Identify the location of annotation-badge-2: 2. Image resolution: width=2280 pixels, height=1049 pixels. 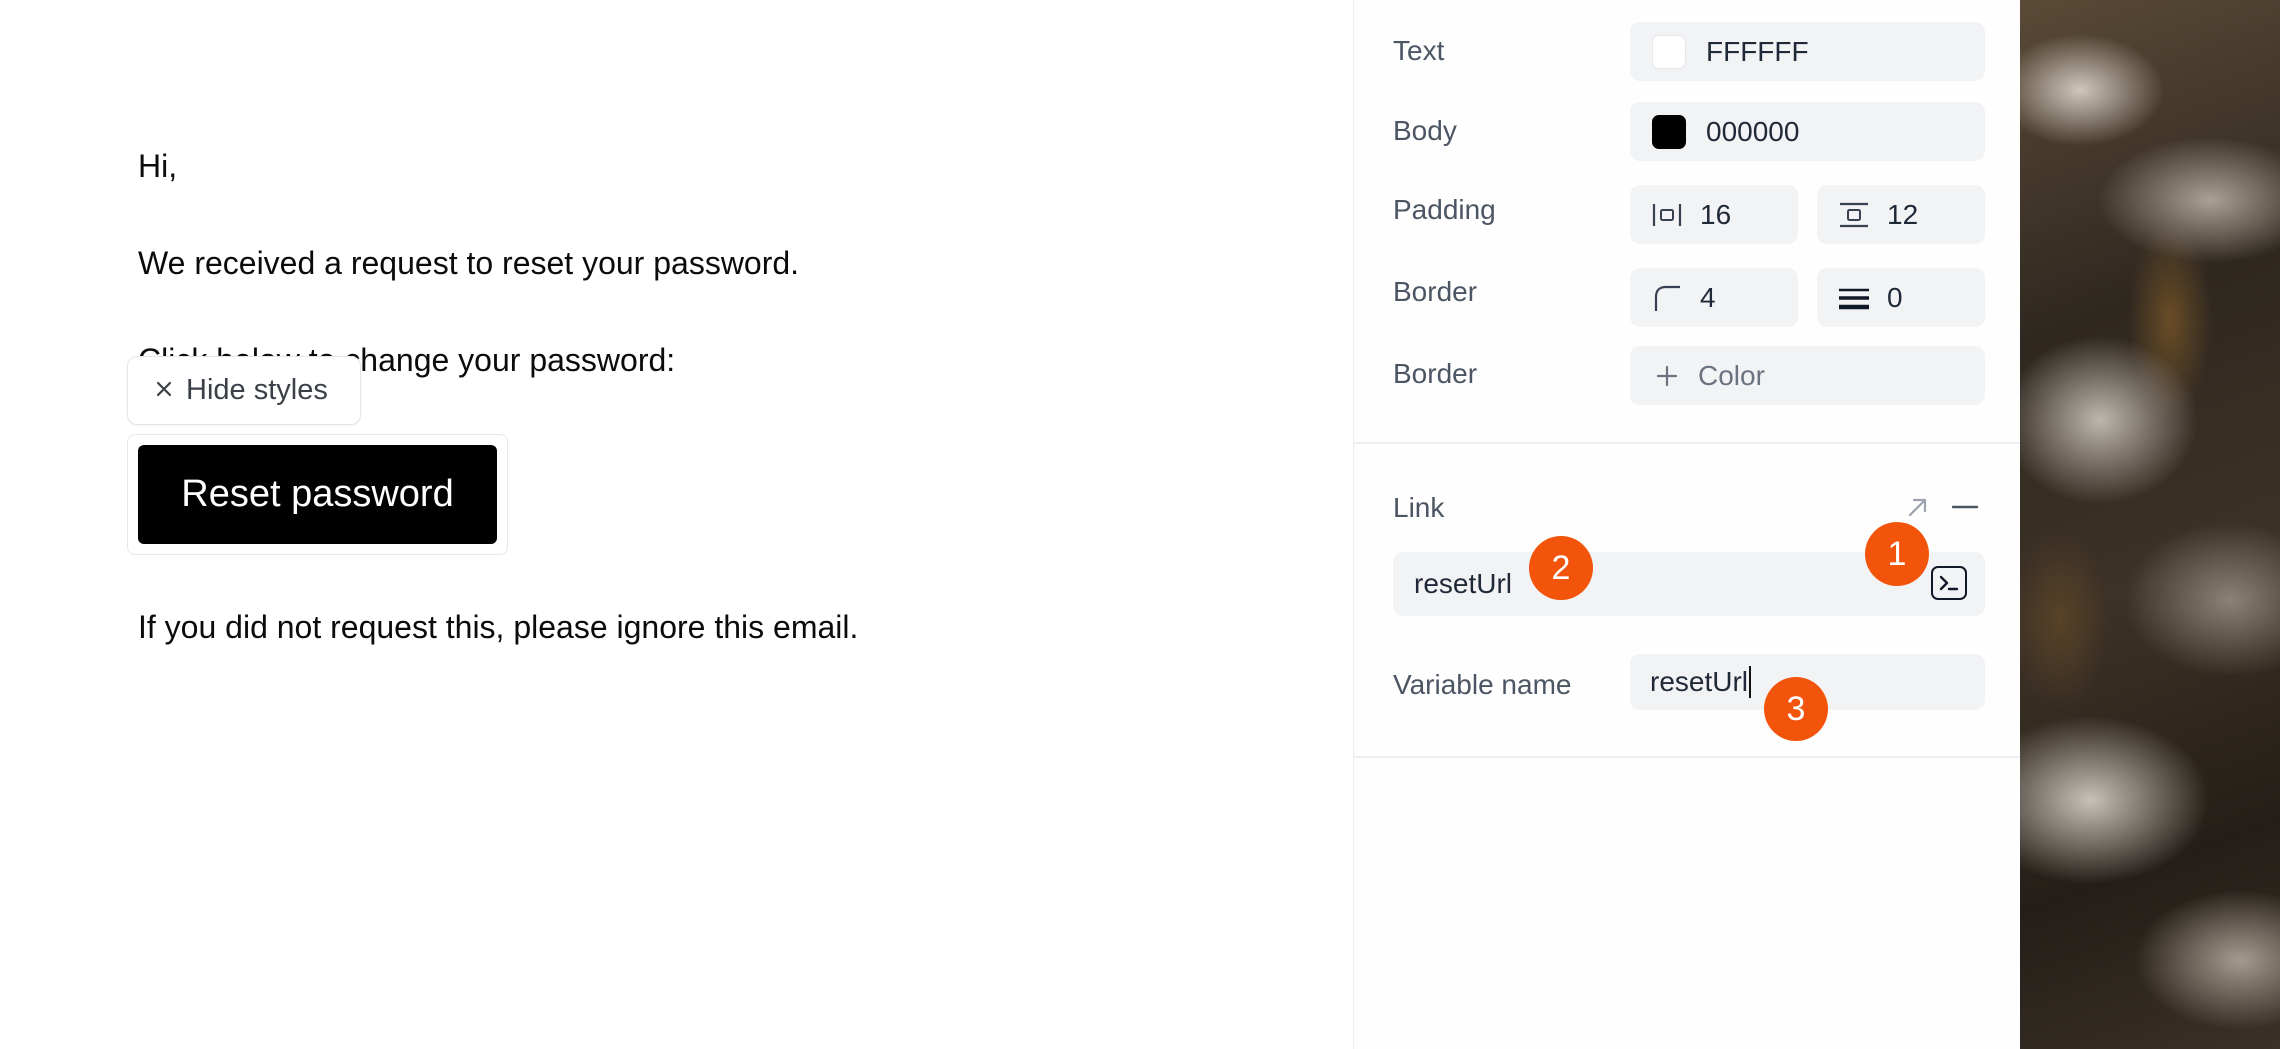
(1561, 568).